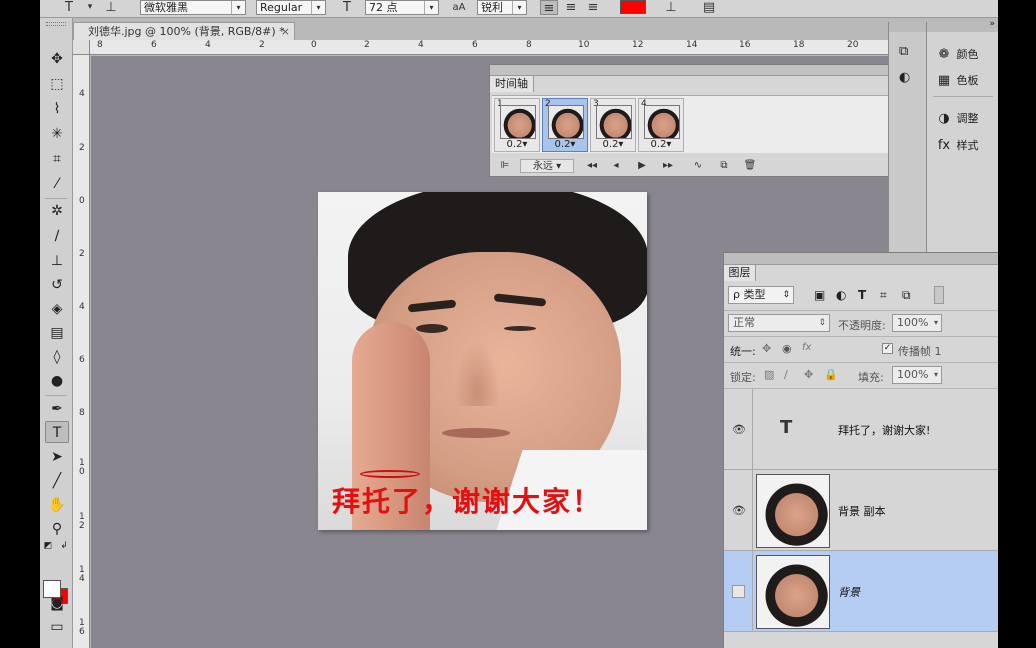 This screenshot has height=648, width=1036. Describe the element at coordinates (779, 323) in the screenshot. I see `blend-mode-select: 正常 ⇕` at that location.